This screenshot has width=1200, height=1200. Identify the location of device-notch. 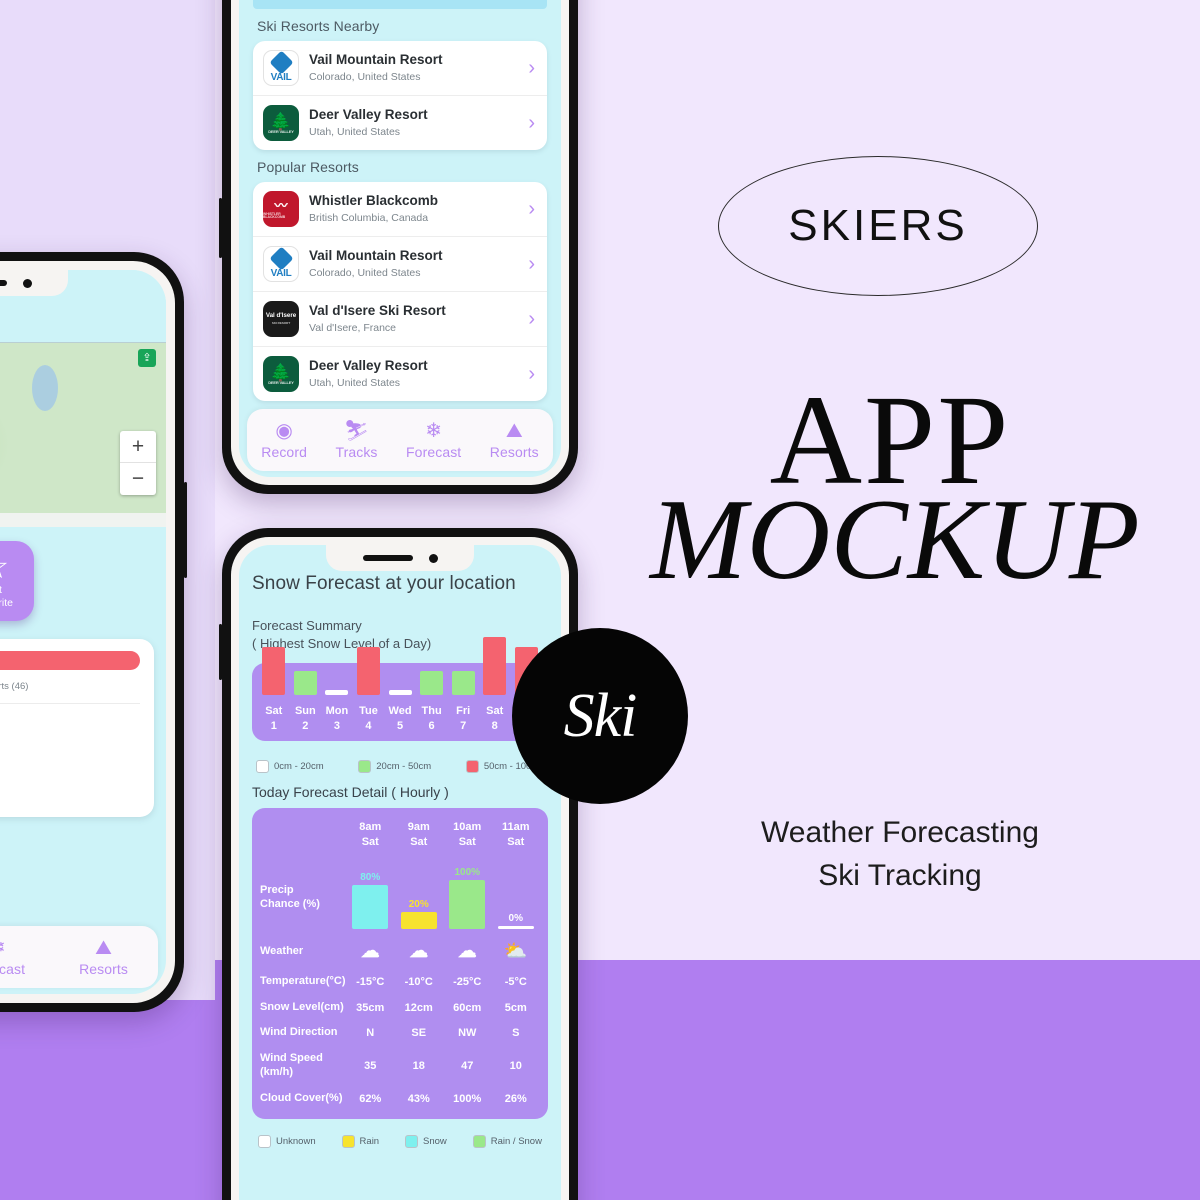
(34, 283).